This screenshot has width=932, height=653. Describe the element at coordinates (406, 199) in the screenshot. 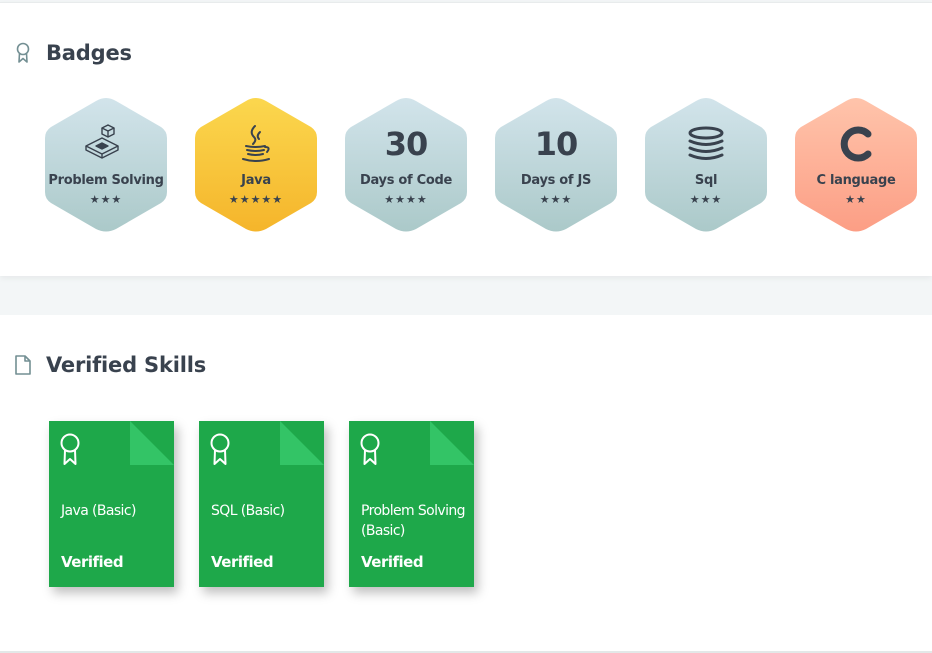

I see `badge-stars: ★★★★` at that location.